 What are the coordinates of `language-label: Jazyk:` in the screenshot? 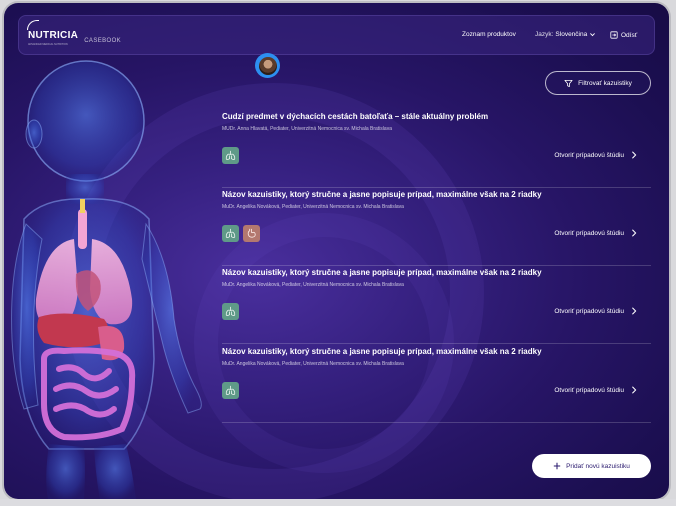 It's located at (544, 34).